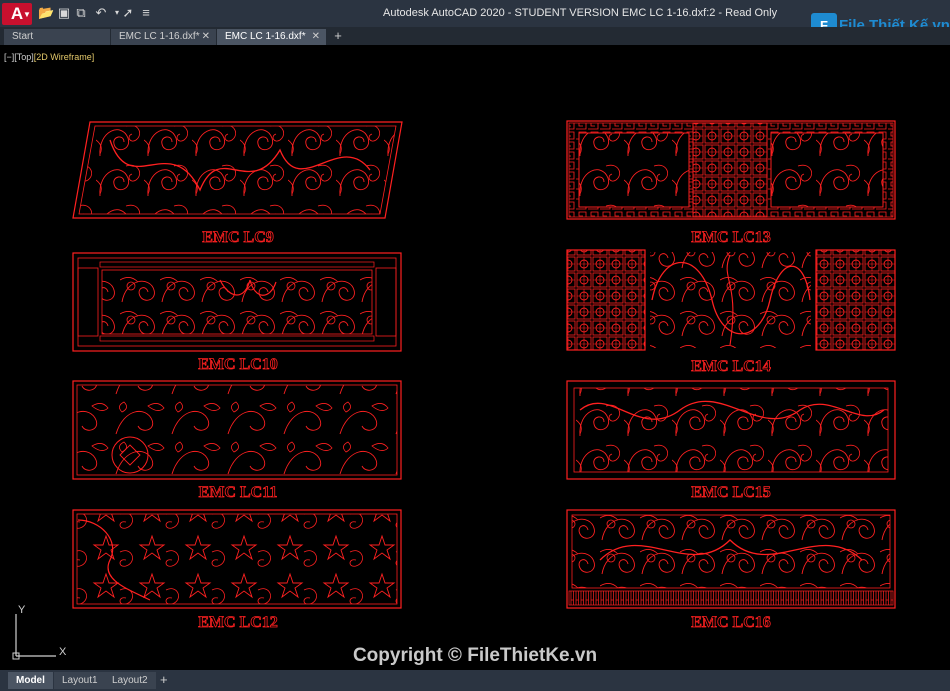 The width and height of the screenshot is (950, 691). Describe the element at coordinates (80, 680) in the screenshot. I see `tab-layout1: Layout1` at that location.